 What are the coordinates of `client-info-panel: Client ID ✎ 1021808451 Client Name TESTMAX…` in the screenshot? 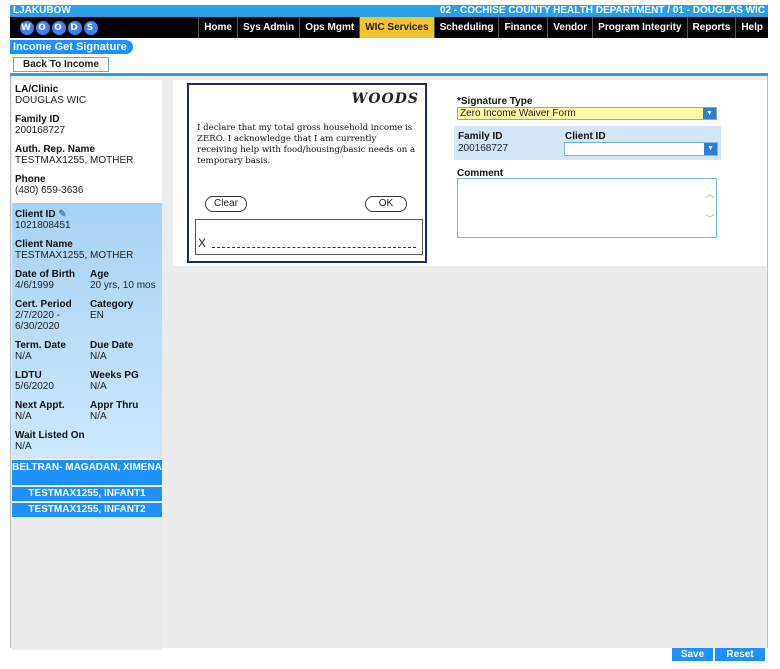 It's located at (87, 330).